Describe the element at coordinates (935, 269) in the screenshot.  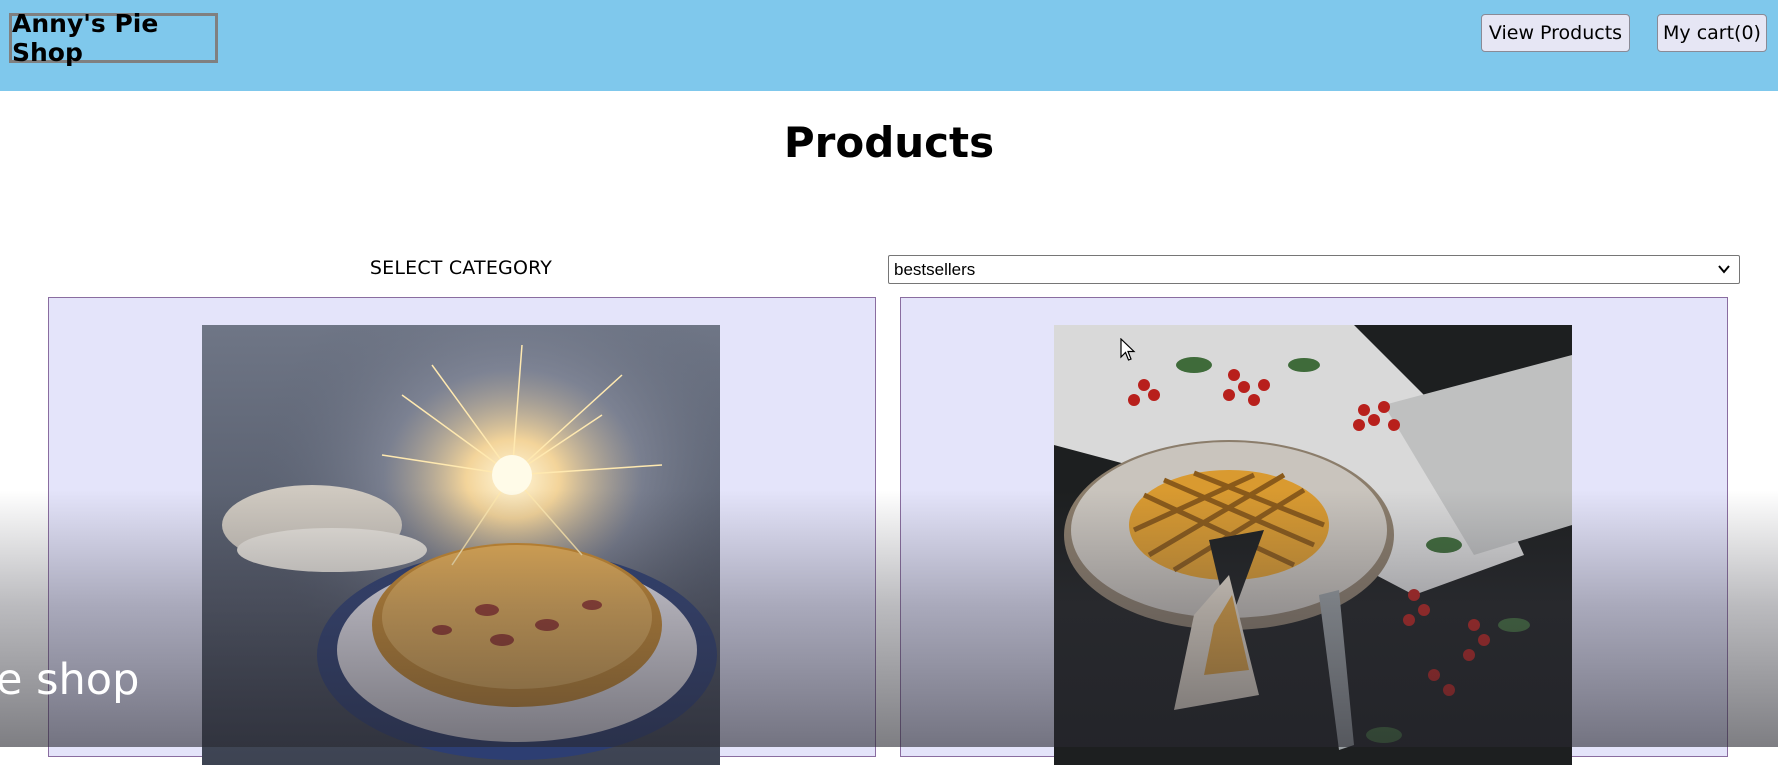
I see `category-selected-value: bestsellers` at that location.